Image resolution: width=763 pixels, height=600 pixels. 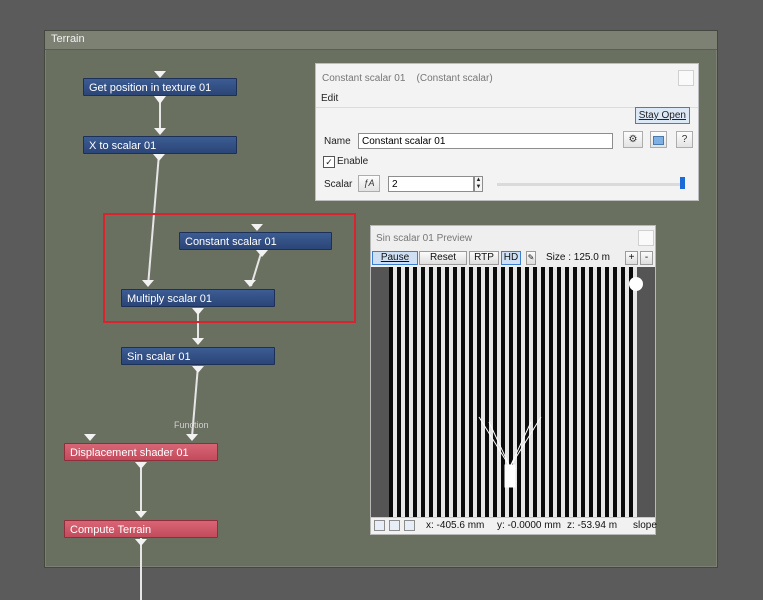 What do you see at coordinates (645, 525) in the screenshot?
I see `status-slope: slope` at bounding box center [645, 525].